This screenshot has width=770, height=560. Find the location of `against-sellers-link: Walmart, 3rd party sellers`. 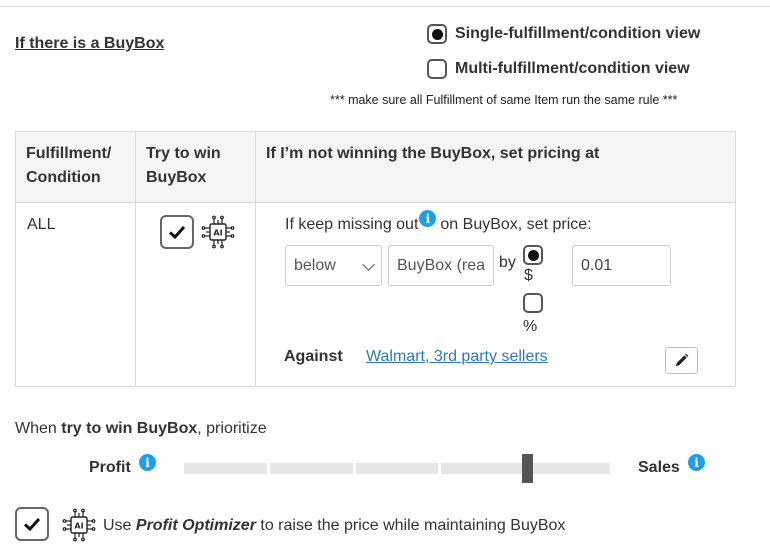

against-sellers-link: Walmart, 3rd party sellers is located at coordinates (457, 357).